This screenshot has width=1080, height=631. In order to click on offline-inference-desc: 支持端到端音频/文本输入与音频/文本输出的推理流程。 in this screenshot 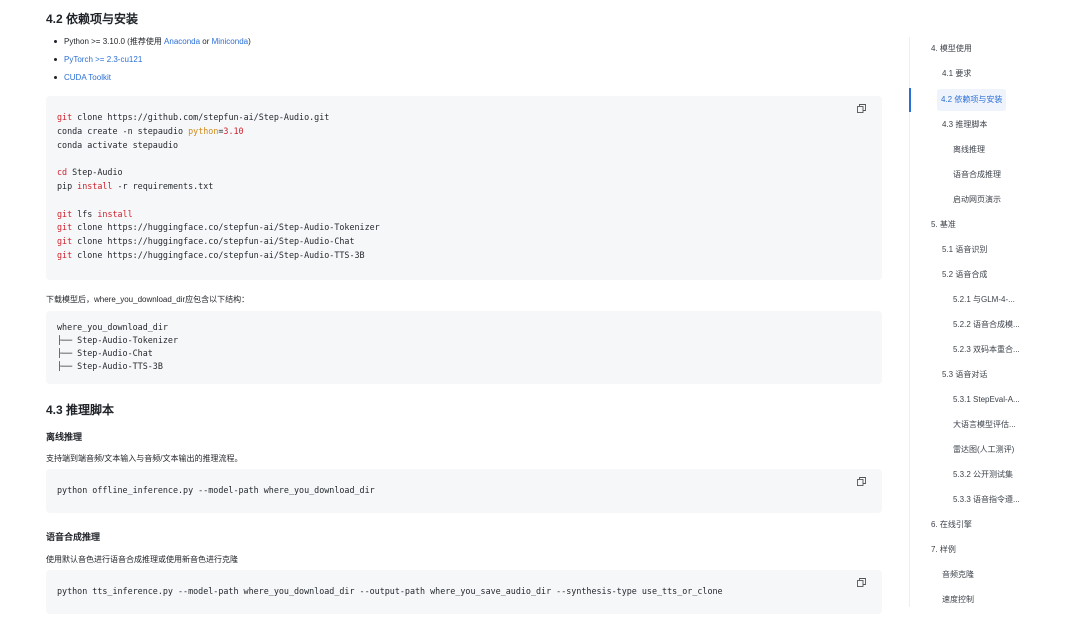, I will do `click(144, 458)`.